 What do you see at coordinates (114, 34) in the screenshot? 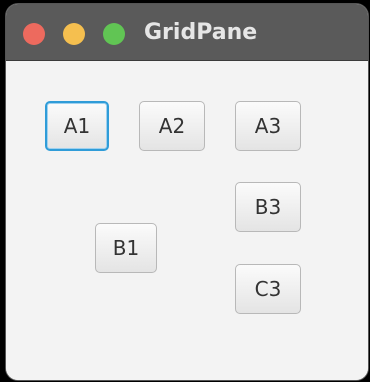
I see `zoom-window-icon` at bounding box center [114, 34].